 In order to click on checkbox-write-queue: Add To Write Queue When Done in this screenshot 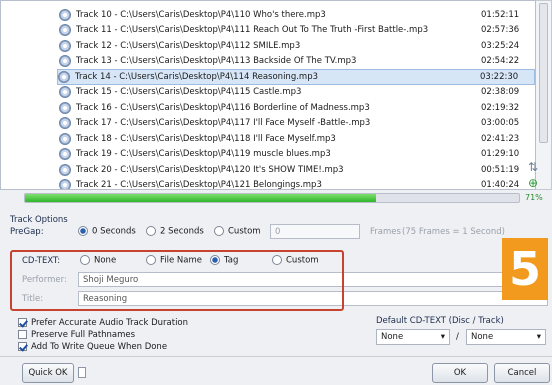, I will do `click(92, 347)`.